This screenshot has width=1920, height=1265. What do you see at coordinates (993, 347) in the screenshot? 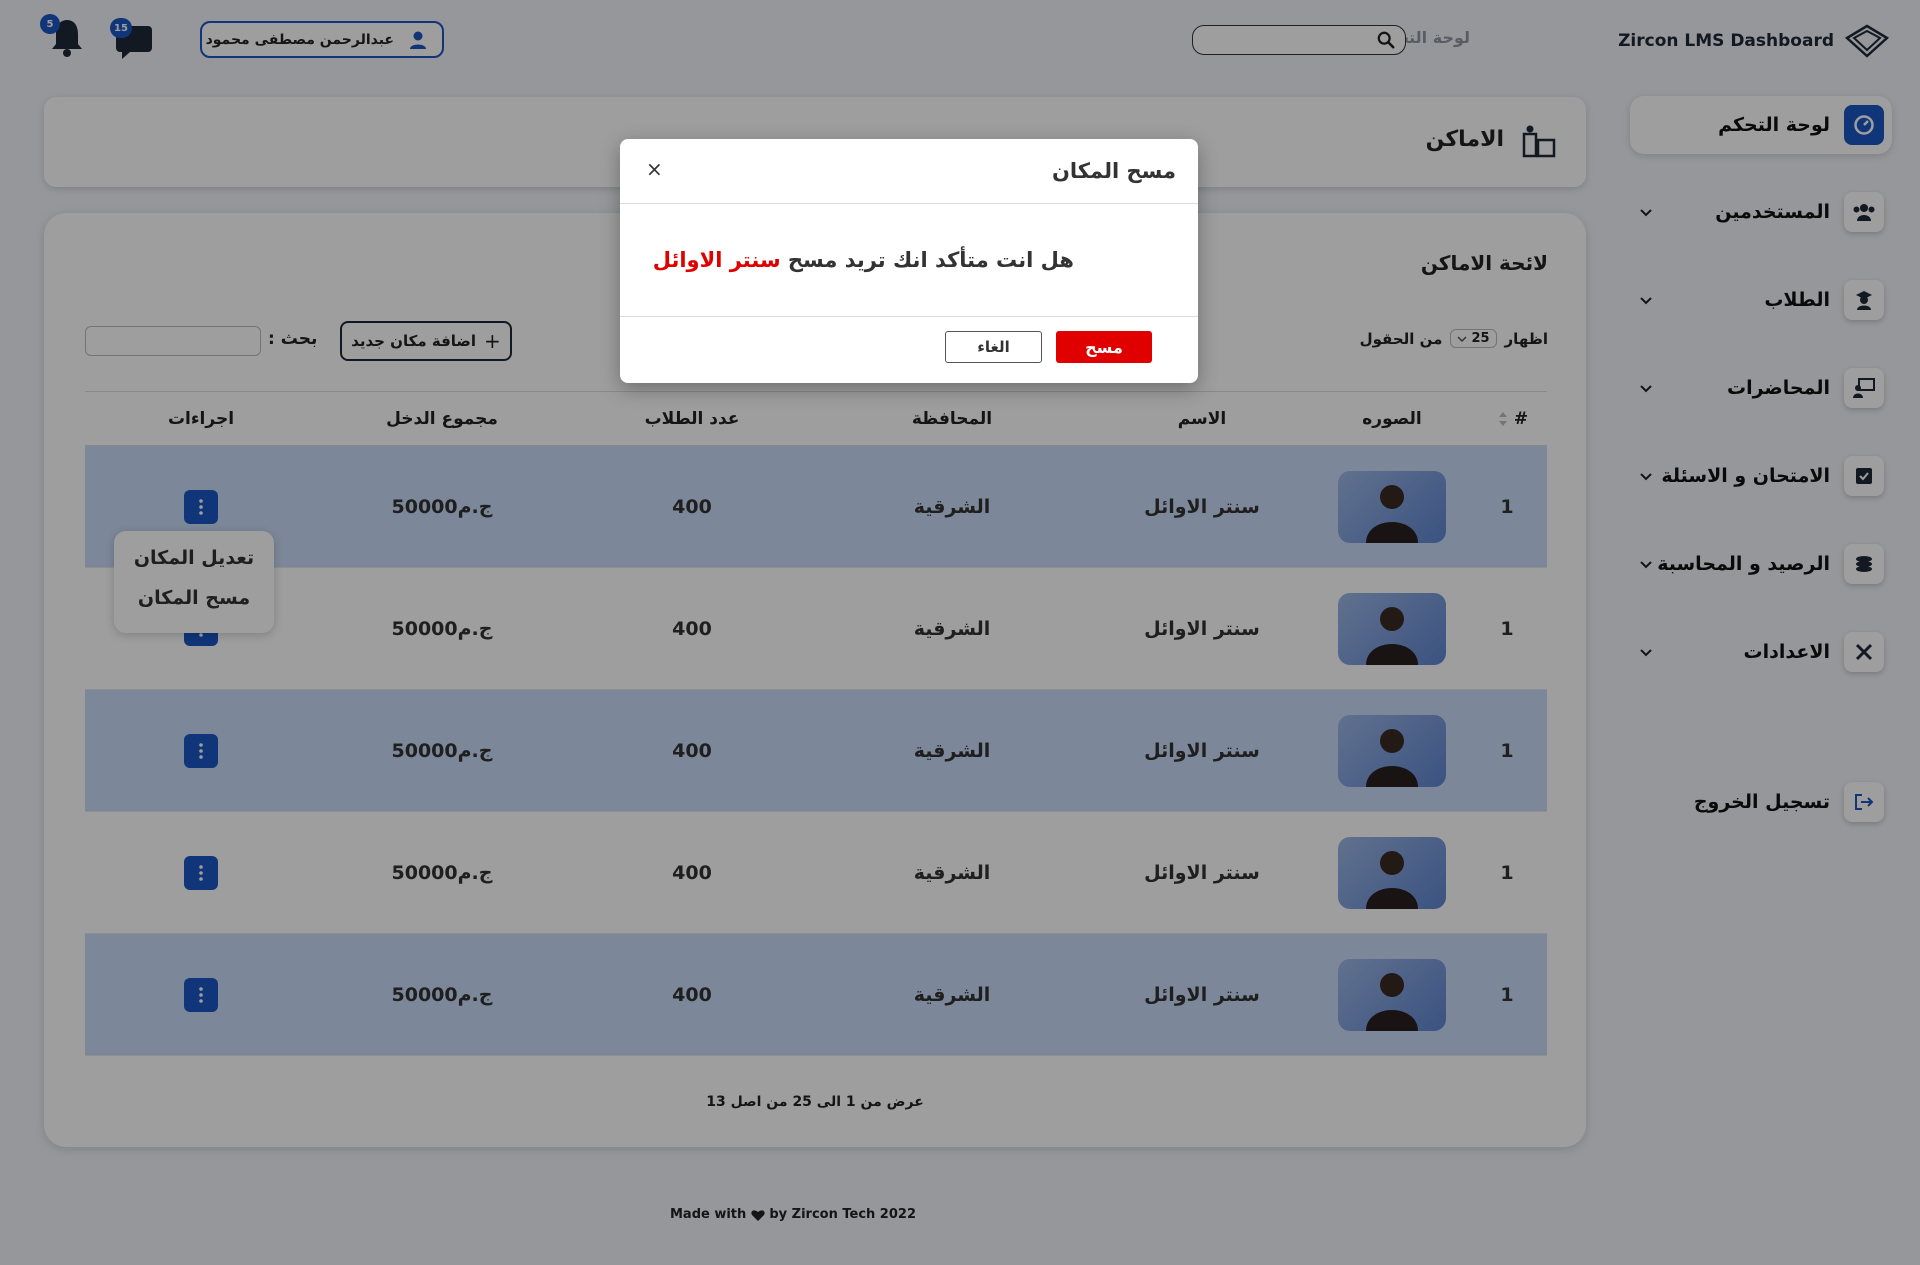
I see `cancel-button: الغاء` at bounding box center [993, 347].